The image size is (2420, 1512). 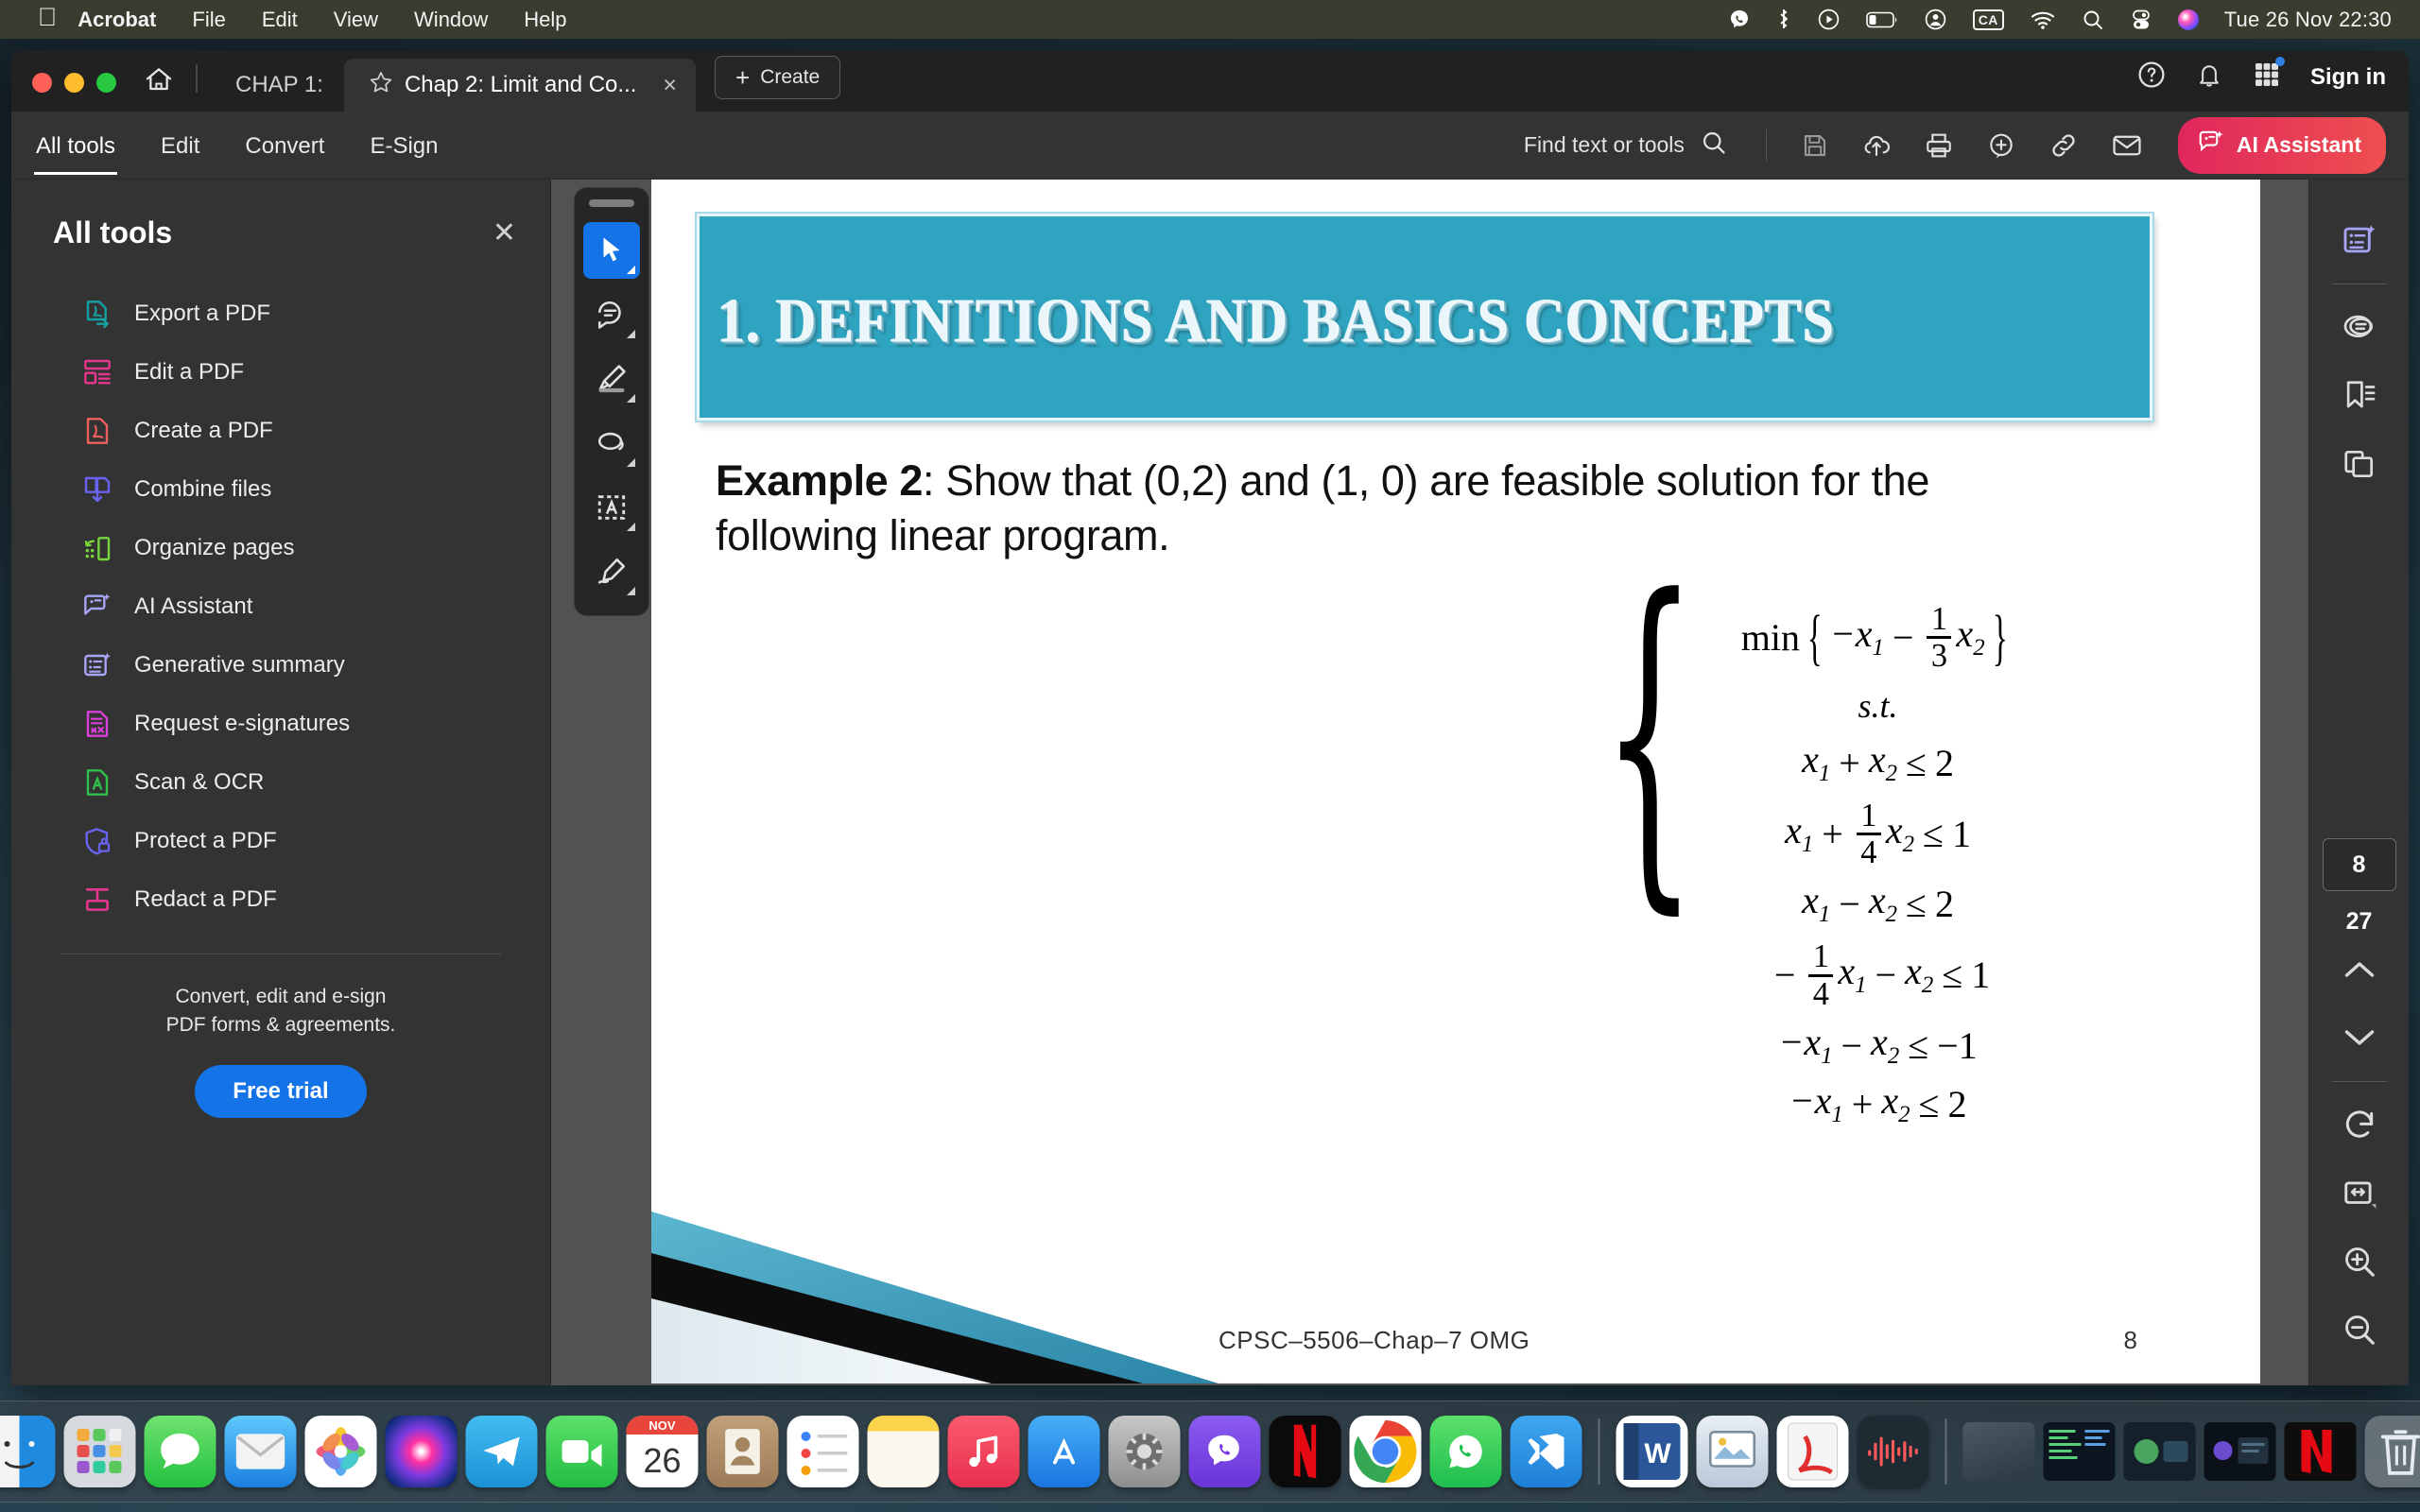 What do you see at coordinates (180, 1451) in the screenshot?
I see `messages-icon` at bounding box center [180, 1451].